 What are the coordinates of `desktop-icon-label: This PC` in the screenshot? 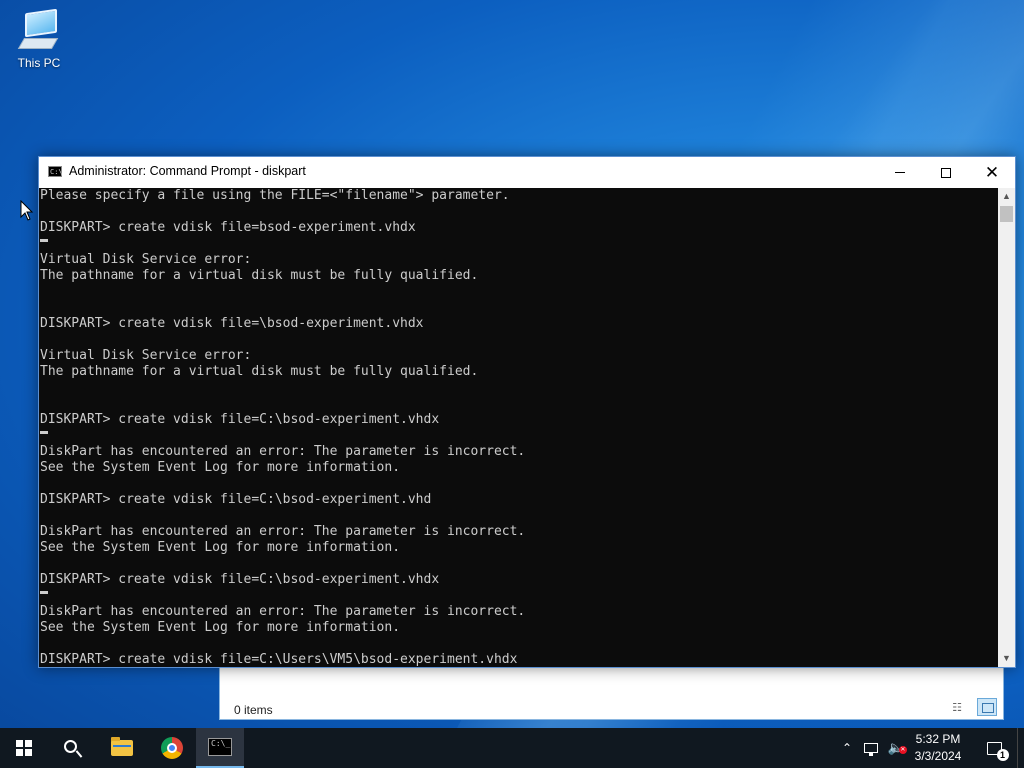 It's located at (39, 63).